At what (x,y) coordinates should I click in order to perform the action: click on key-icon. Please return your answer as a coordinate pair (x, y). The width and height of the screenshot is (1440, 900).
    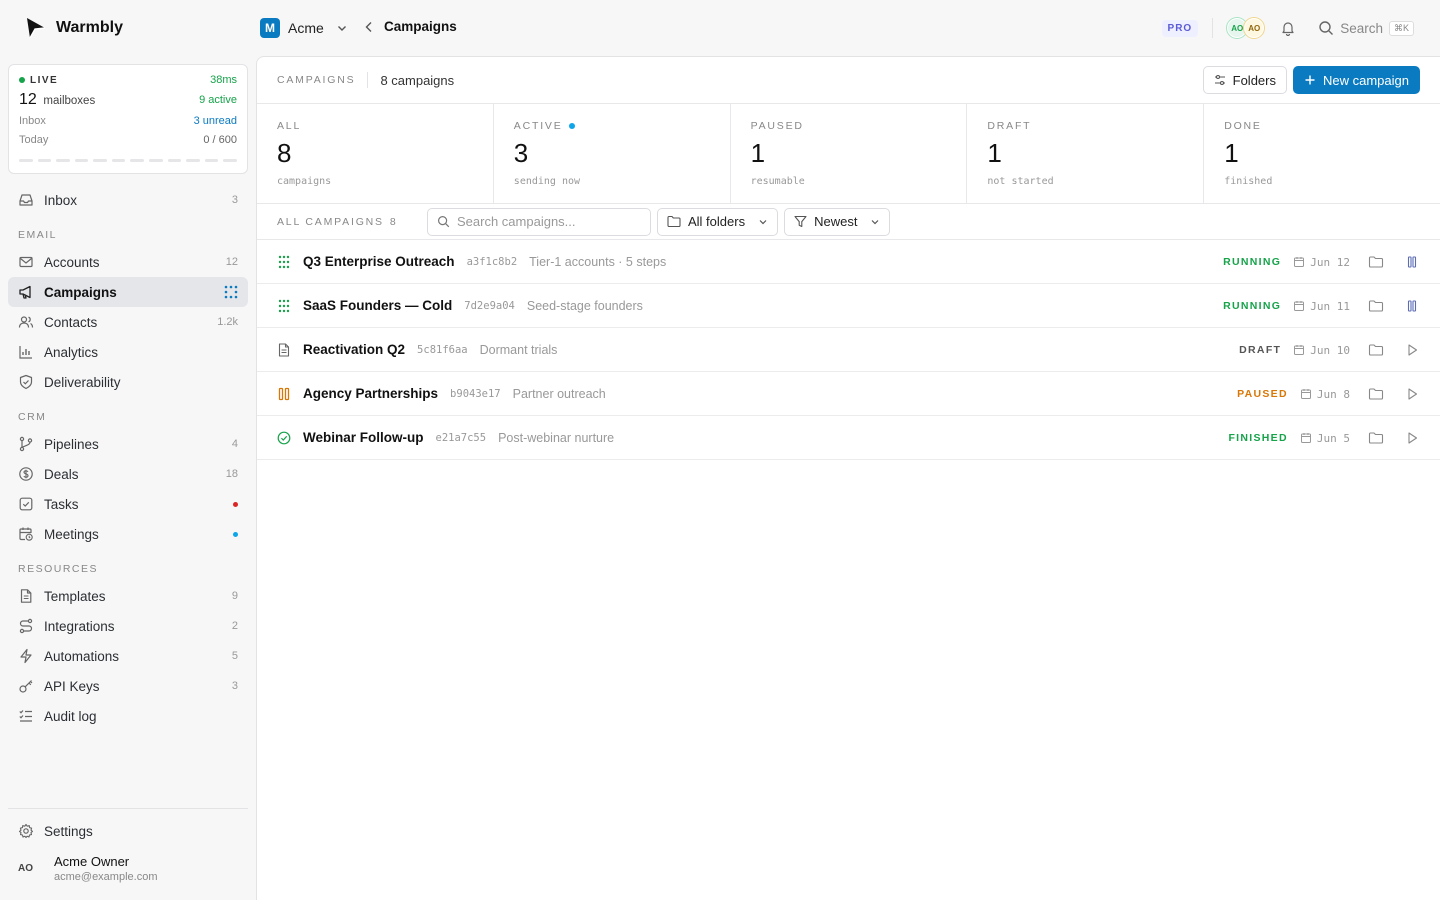
    Looking at the image, I should click on (26, 686).